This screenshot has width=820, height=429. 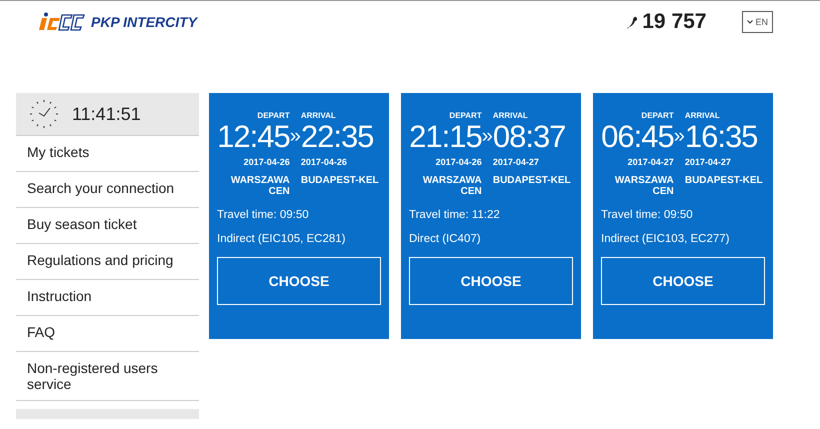 What do you see at coordinates (281, 239) in the screenshot?
I see `route-info: Indirect (EIC105, EC281)` at bounding box center [281, 239].